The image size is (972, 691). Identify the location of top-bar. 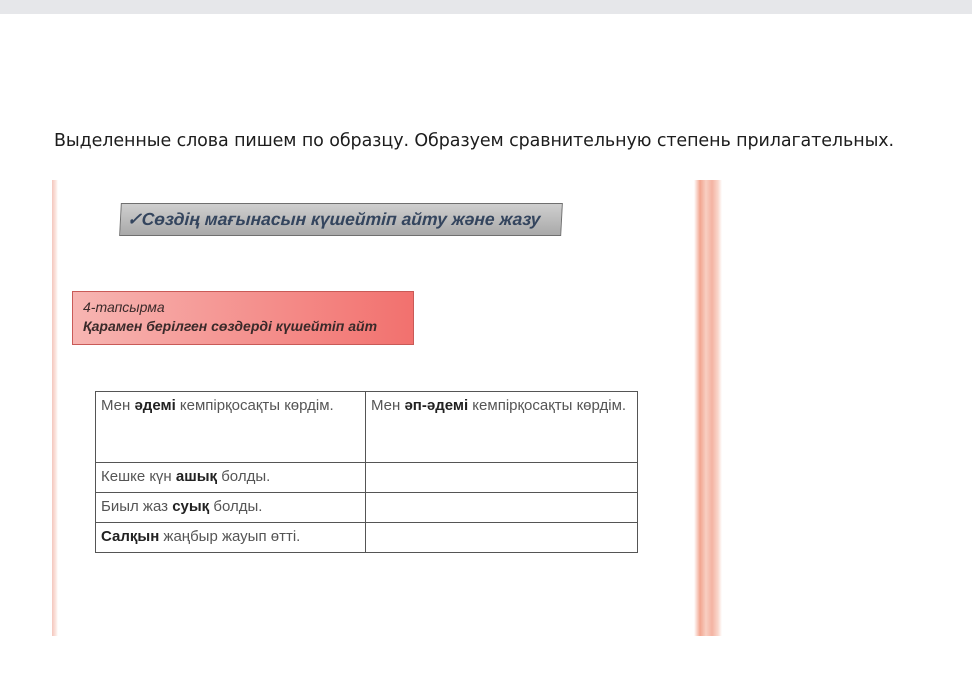
(486, 7).